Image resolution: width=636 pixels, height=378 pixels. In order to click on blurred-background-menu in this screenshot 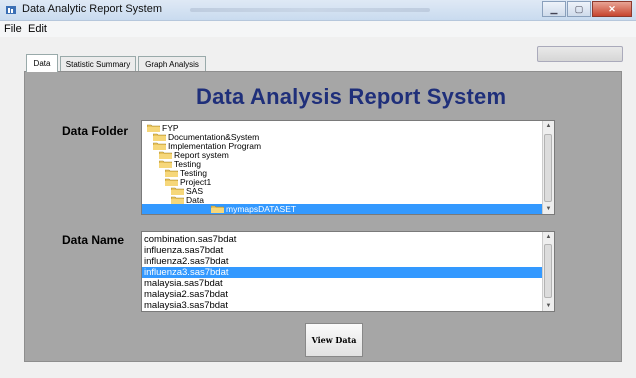, I will do `click(310, 10)`.